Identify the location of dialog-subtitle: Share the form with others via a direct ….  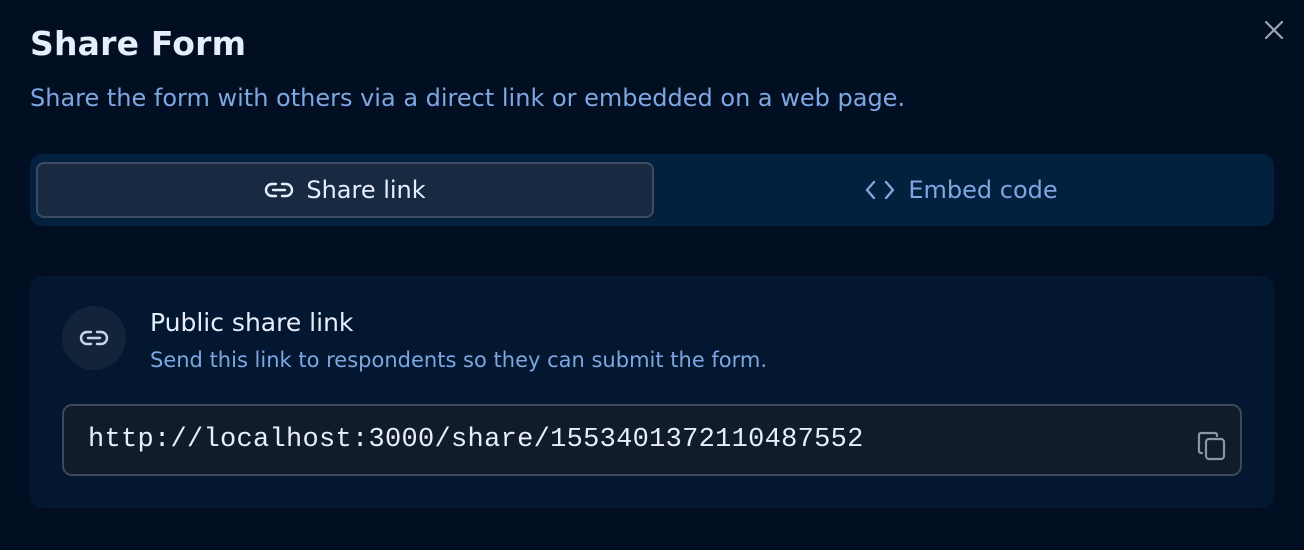
(468, 98).